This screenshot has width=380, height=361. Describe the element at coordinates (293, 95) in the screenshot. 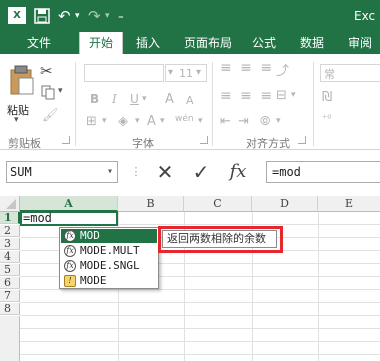

I see `merge-dropdown-icon: ▾` at that location.